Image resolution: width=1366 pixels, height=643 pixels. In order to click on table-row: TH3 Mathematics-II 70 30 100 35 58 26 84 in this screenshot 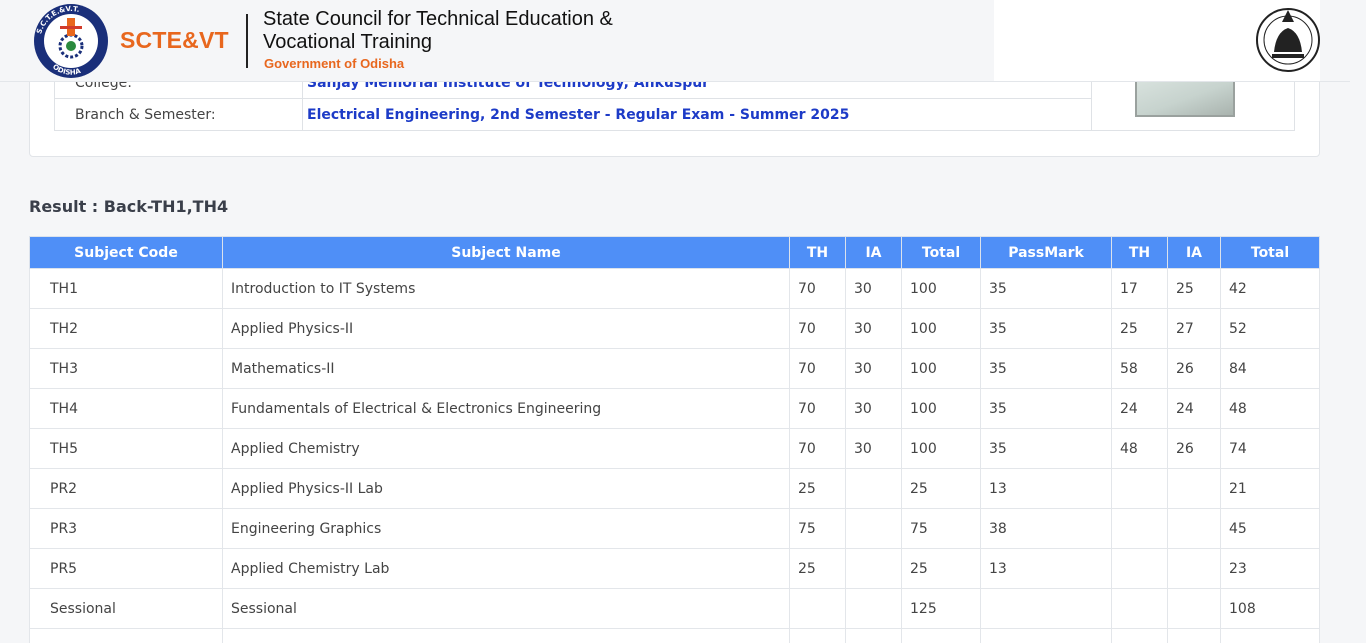, I will do `click(674, 368)`.